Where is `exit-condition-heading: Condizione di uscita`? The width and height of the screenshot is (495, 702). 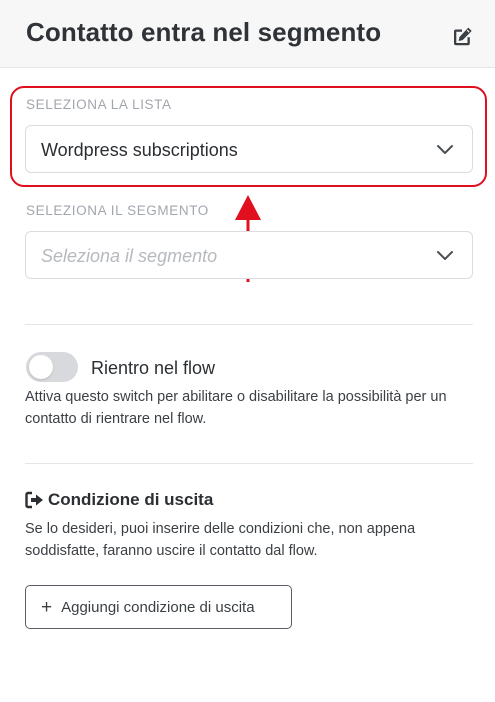 exit-condition-heading: Condizione di uscita is located at coordinates (119, 500).